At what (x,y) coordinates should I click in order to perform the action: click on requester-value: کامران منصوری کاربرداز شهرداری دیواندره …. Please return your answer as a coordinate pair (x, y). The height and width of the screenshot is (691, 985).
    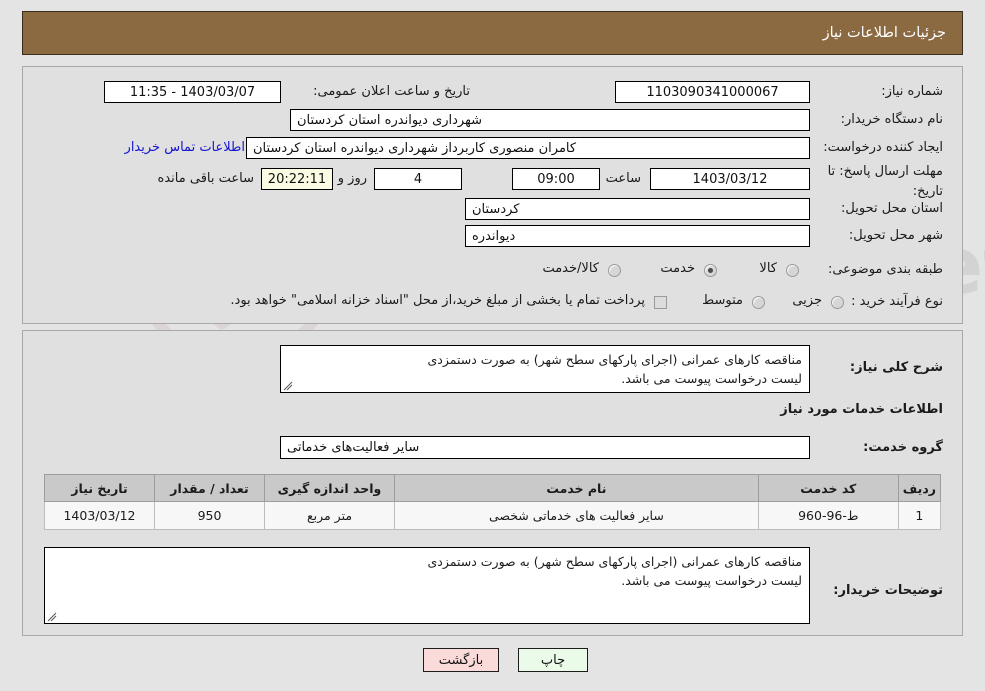
    Looking at the image, I should click on (528, 148).